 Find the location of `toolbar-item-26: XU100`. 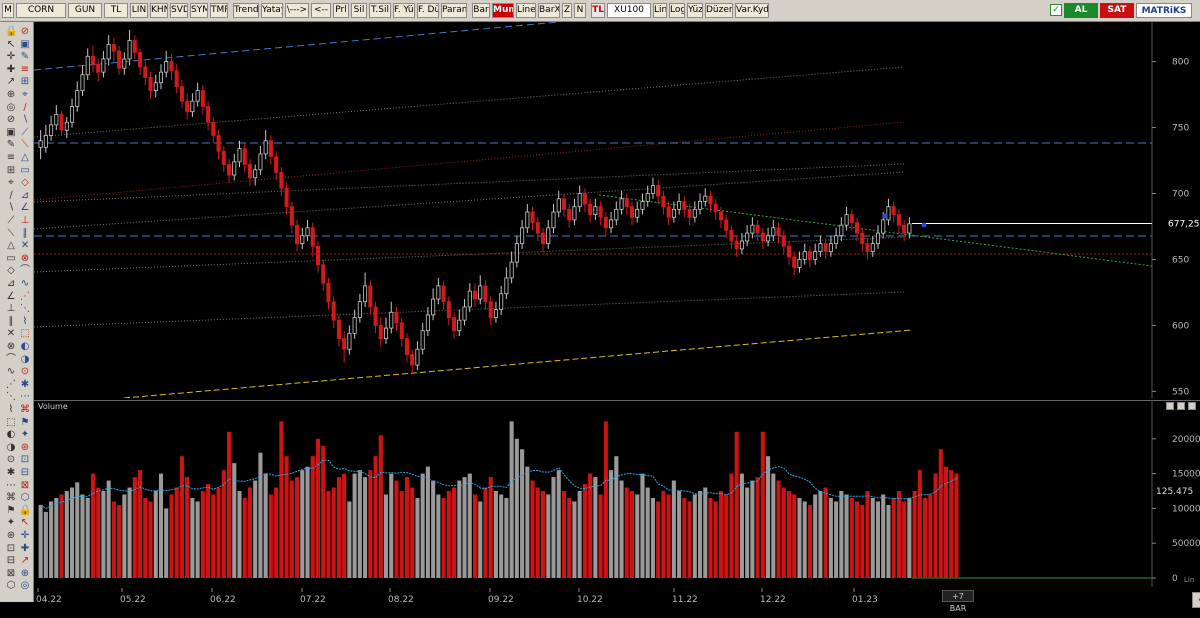

toolbar-item-26: XU100 is located at coordinates (629, 10).